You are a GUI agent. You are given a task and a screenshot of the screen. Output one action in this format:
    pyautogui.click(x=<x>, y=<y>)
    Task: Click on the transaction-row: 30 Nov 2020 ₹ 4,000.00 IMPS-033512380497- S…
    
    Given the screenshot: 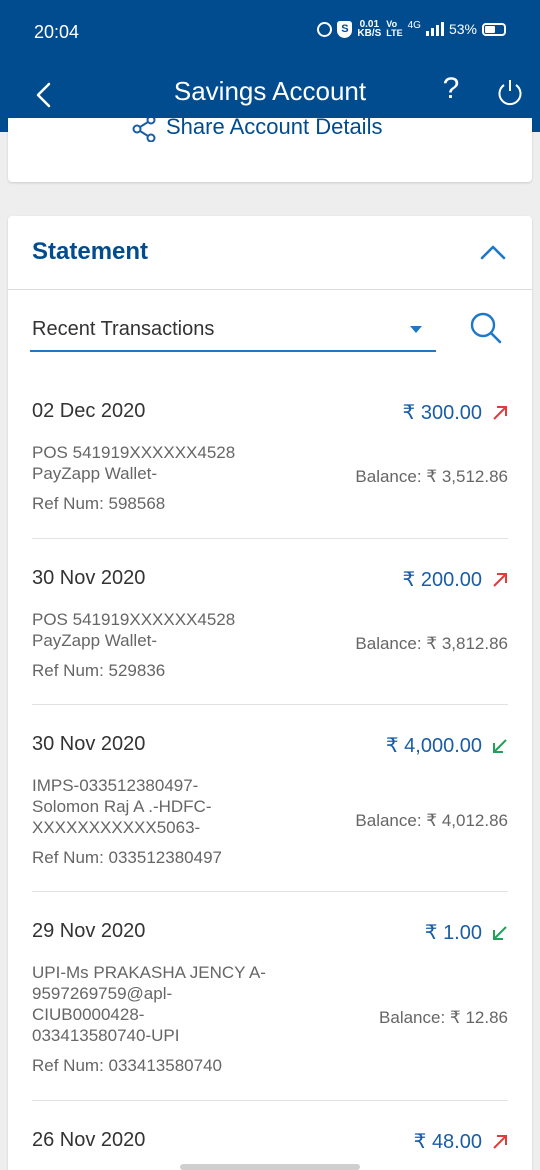 What is the action you would take?
    pyautogui.click(x=270, y=812)
    